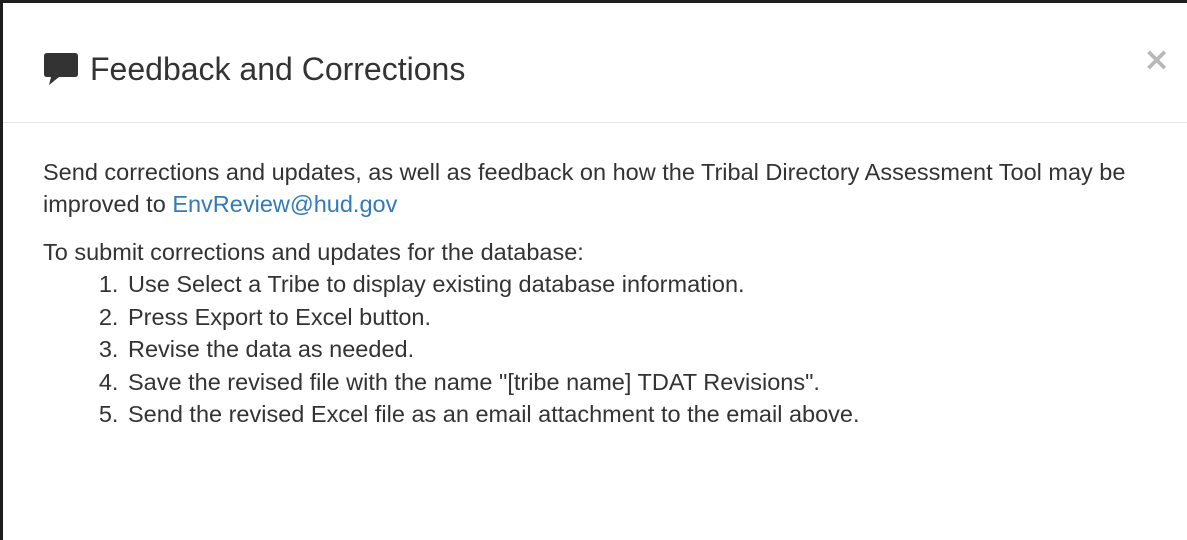 Image resolution: width=1187 pixels, height=540 pixels. I want to click on comment-icon, so click(61, 69).